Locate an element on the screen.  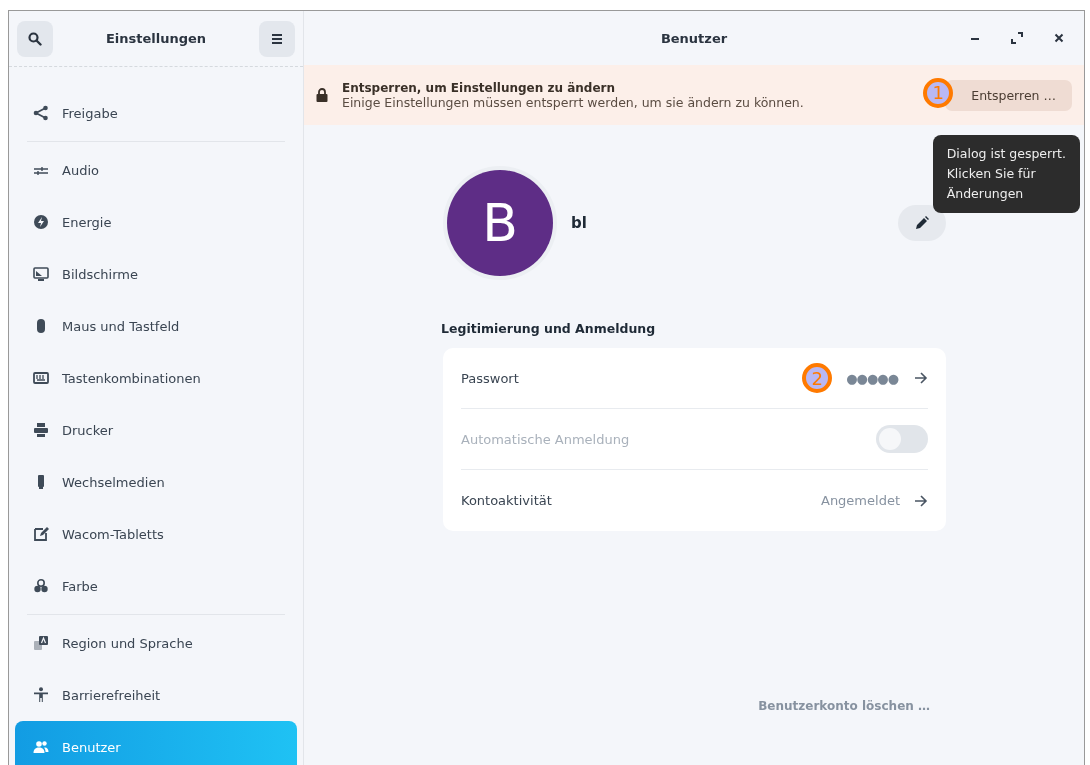
share-icon is located at coordinates (41, 113).